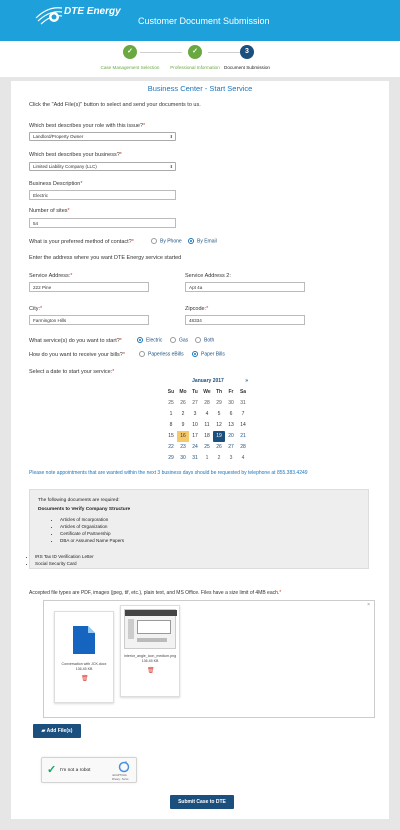 This screenshot has width=400, height=830. Describe the element at coordinates (231, 392) in the screenshot. I see `weekday-header: Fr` at that location.